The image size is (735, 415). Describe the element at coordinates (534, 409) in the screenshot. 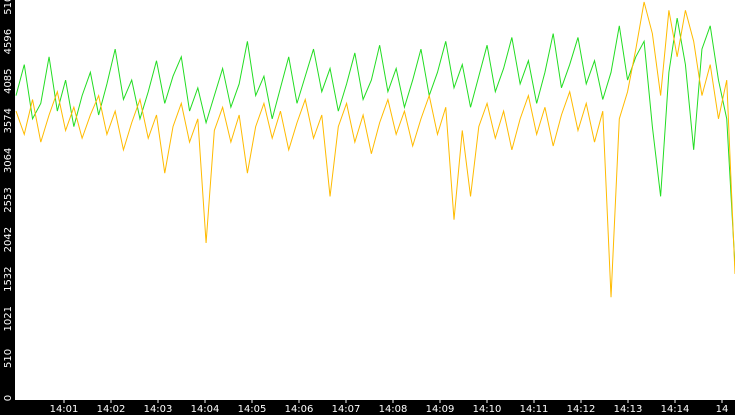

I see `x-tick-label: 14:11` at that location.